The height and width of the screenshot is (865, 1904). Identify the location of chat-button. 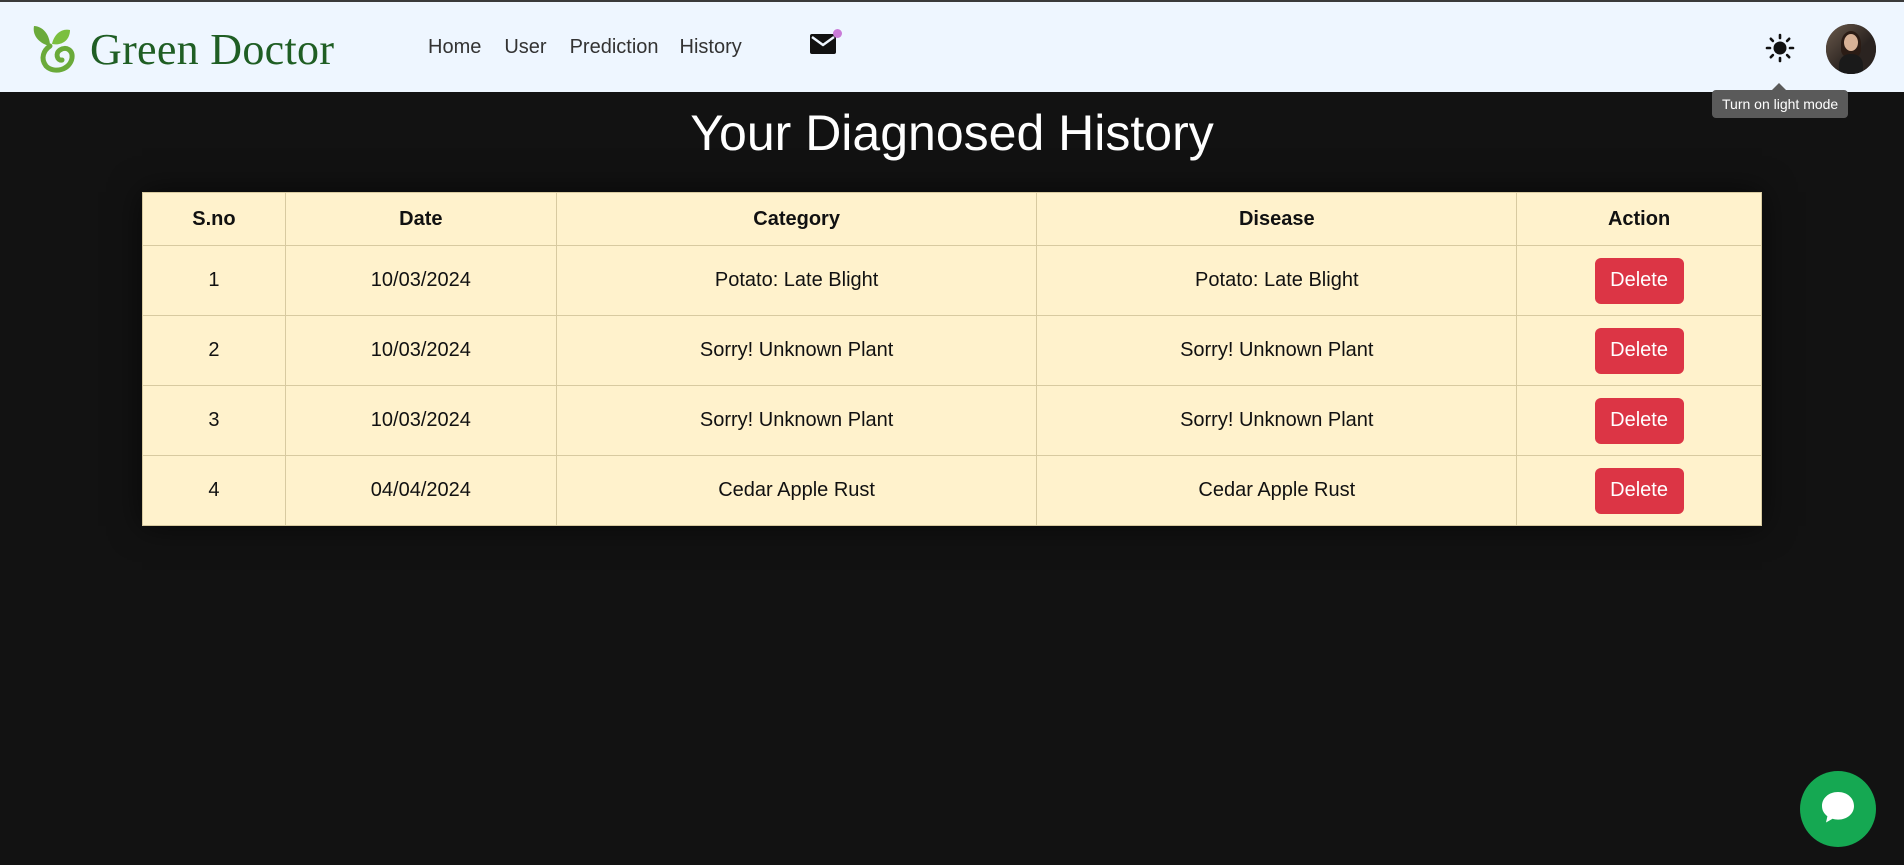
(1838, 809).